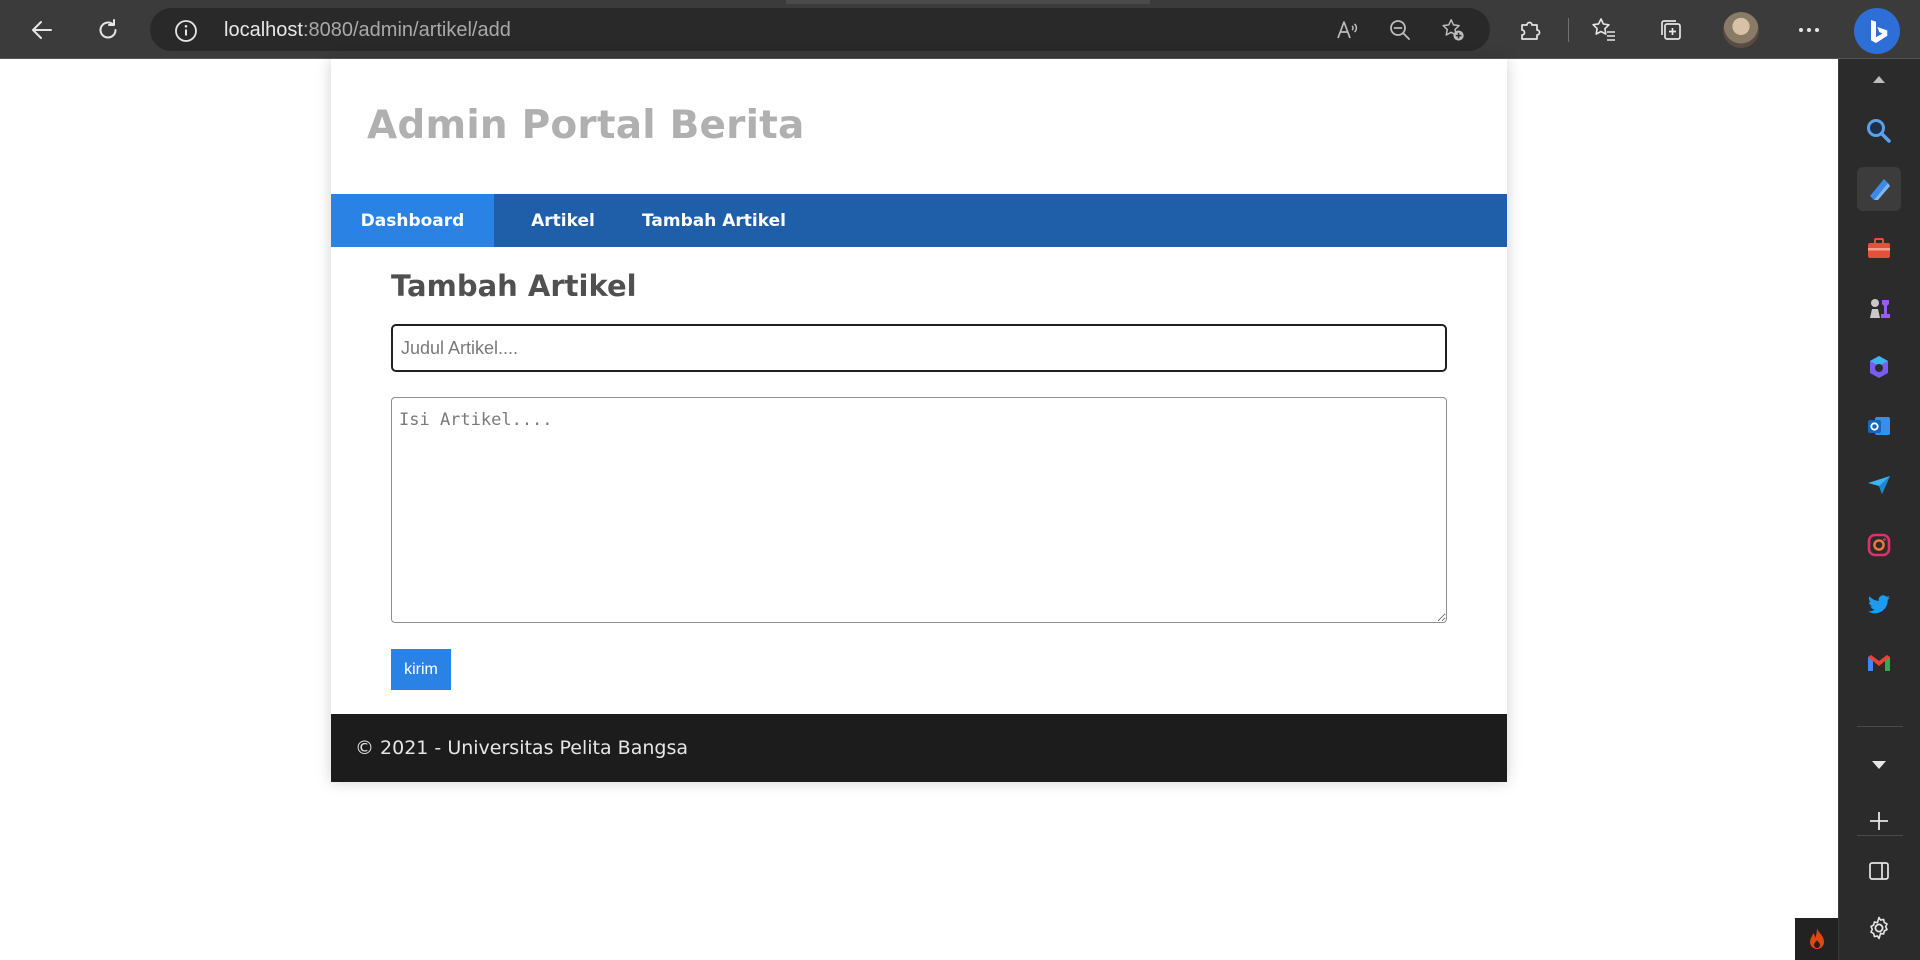  I want to click on sidebar-send, so click(1879, 485).